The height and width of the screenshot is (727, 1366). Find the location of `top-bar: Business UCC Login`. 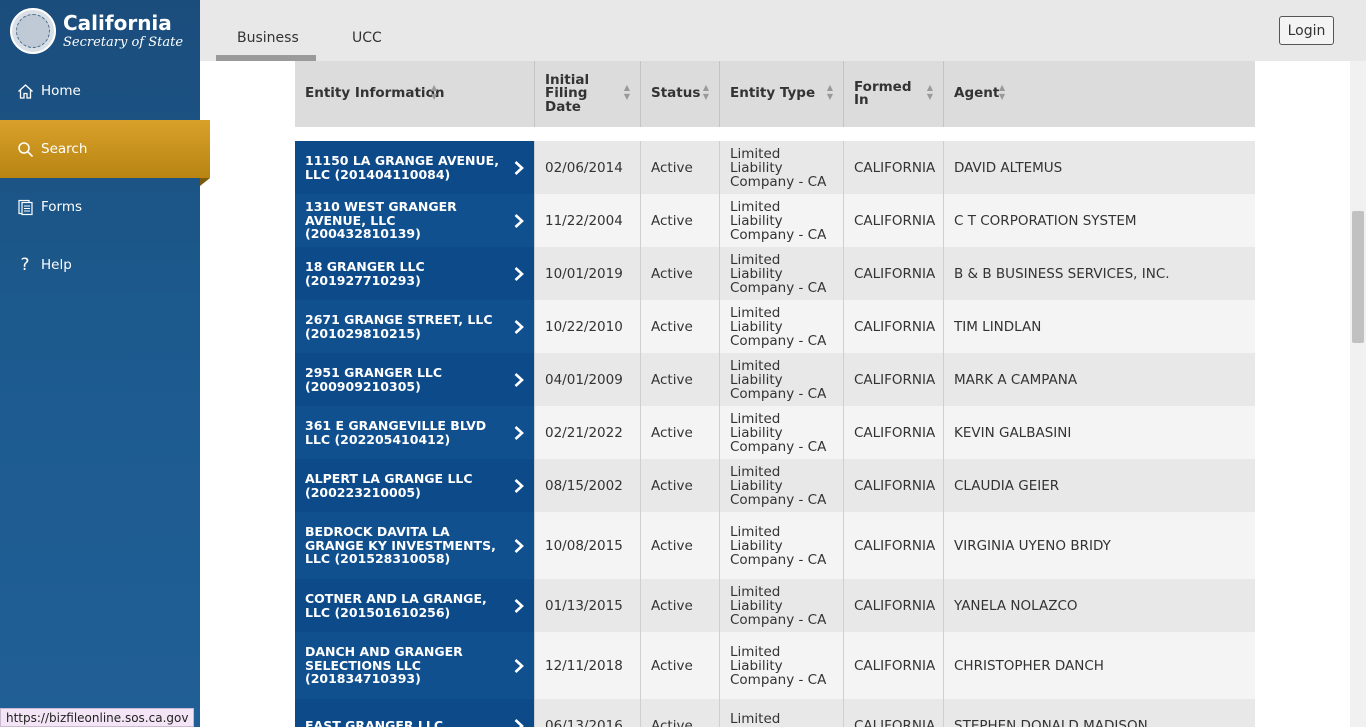

top-bar: Business UCC Login is located at coordinates (783, 30).